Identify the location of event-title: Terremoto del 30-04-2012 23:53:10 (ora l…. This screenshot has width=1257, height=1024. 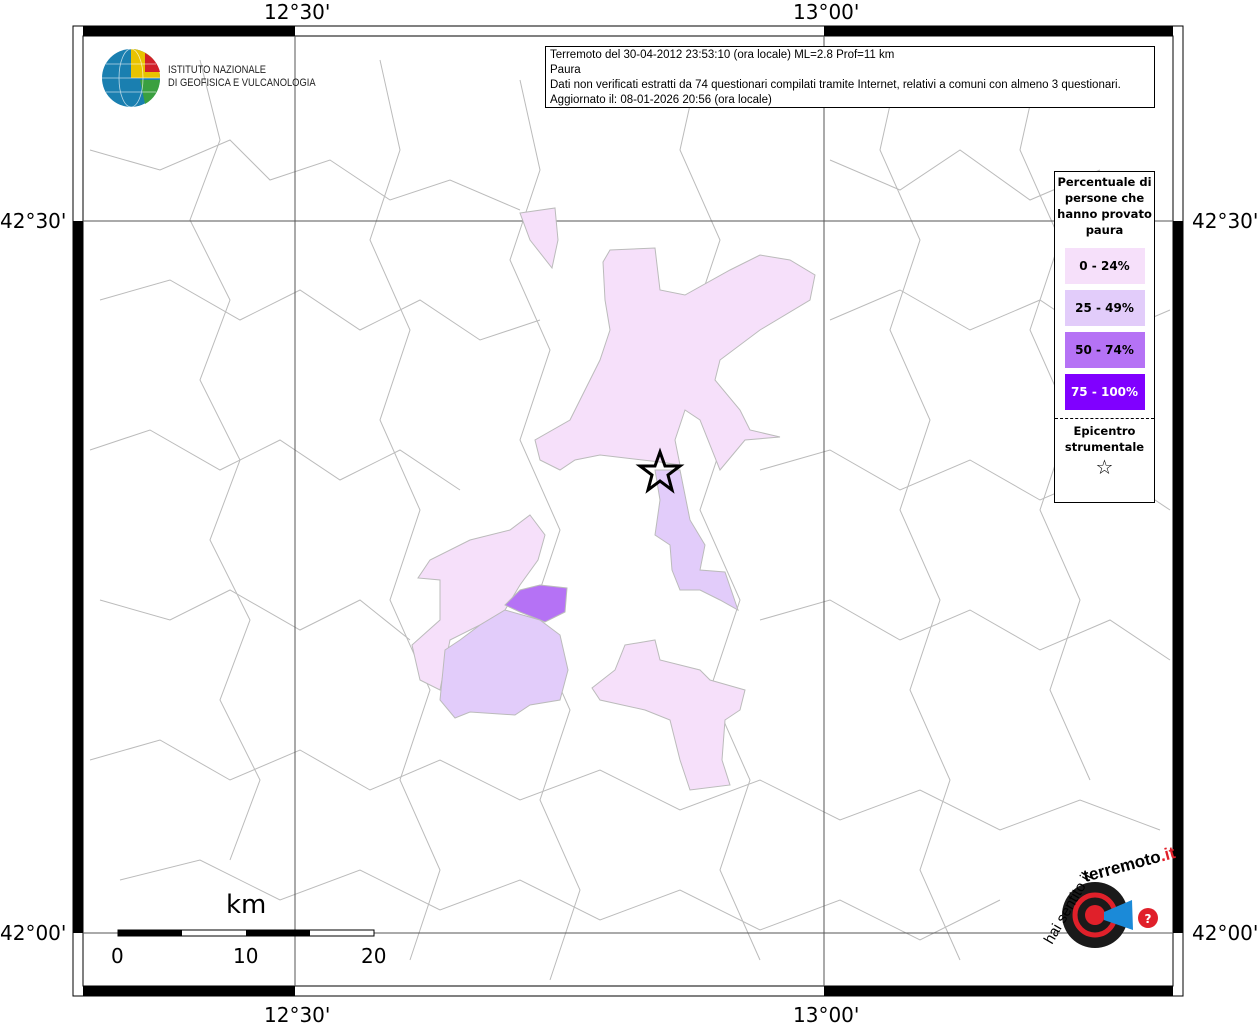
(722, 55).